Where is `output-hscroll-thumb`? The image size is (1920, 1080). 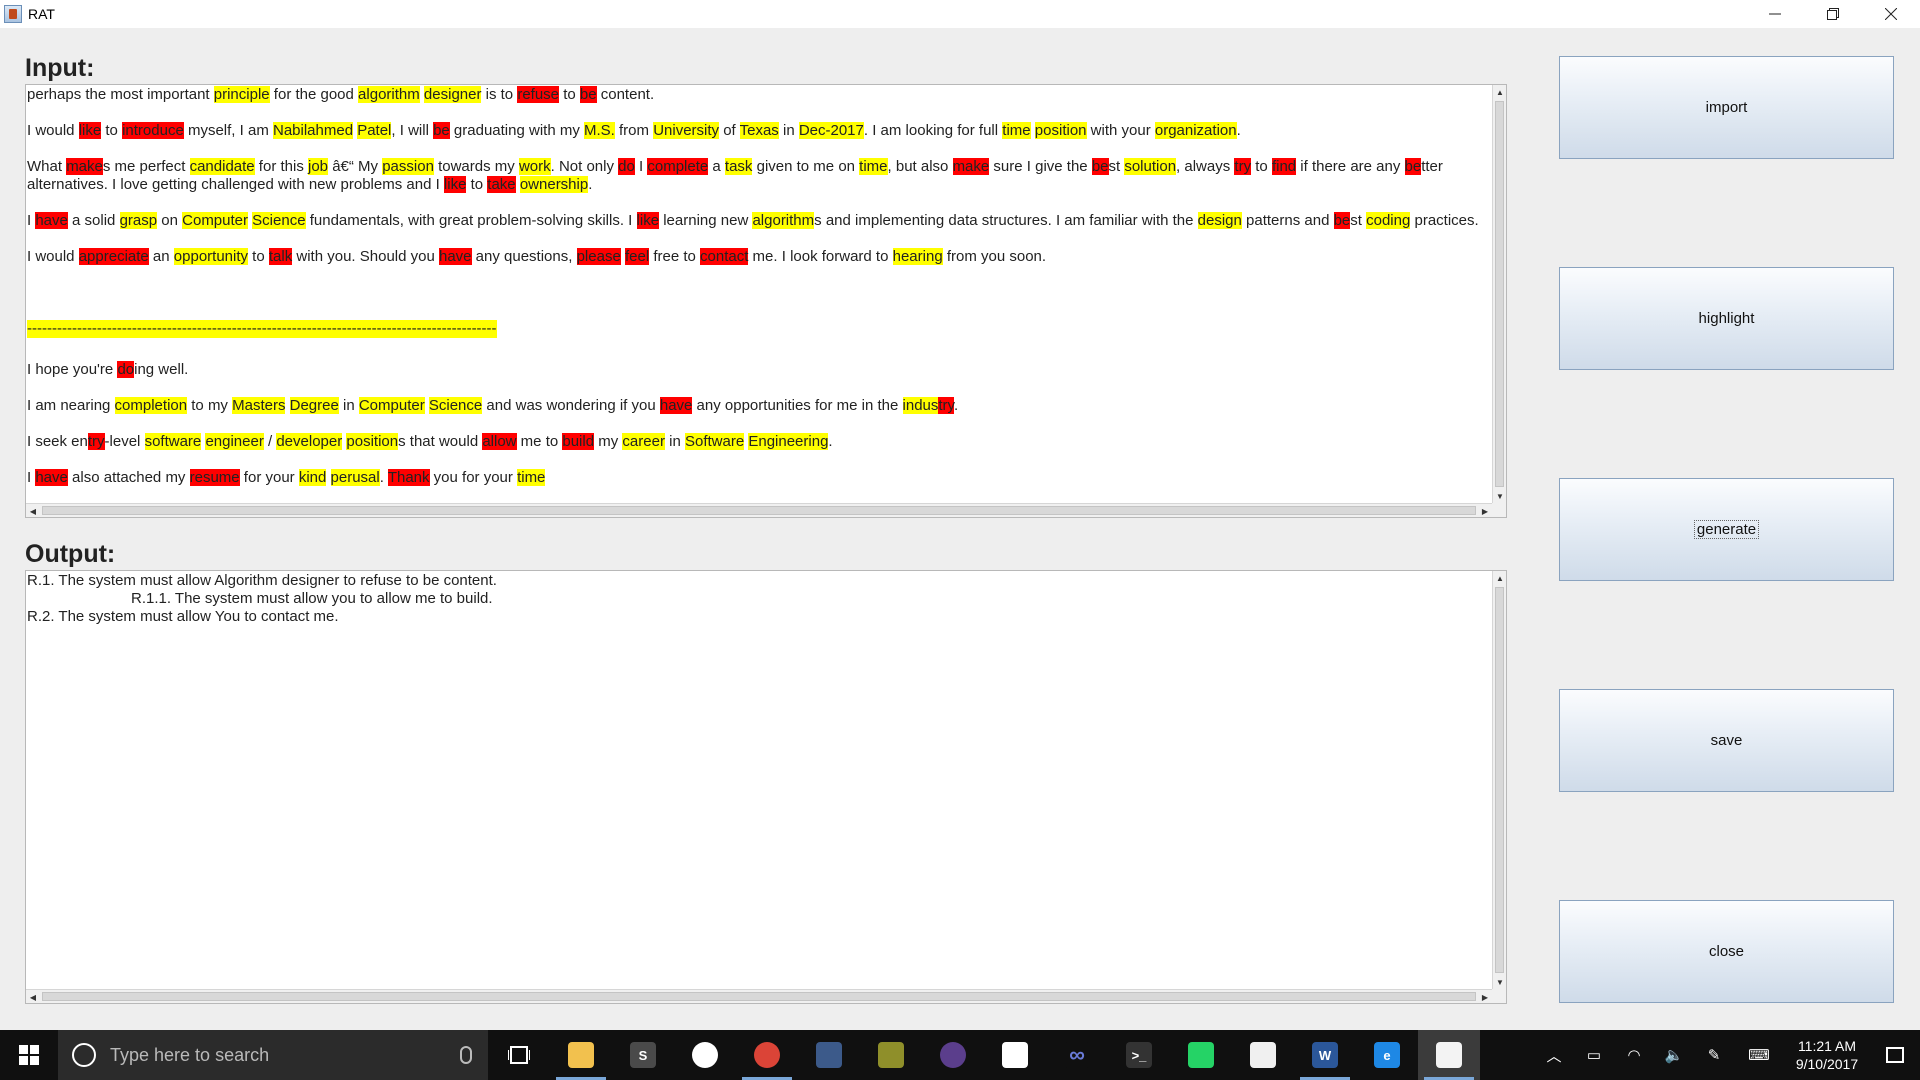
output-hscroll-thumb is located at coordinates (759, 996).